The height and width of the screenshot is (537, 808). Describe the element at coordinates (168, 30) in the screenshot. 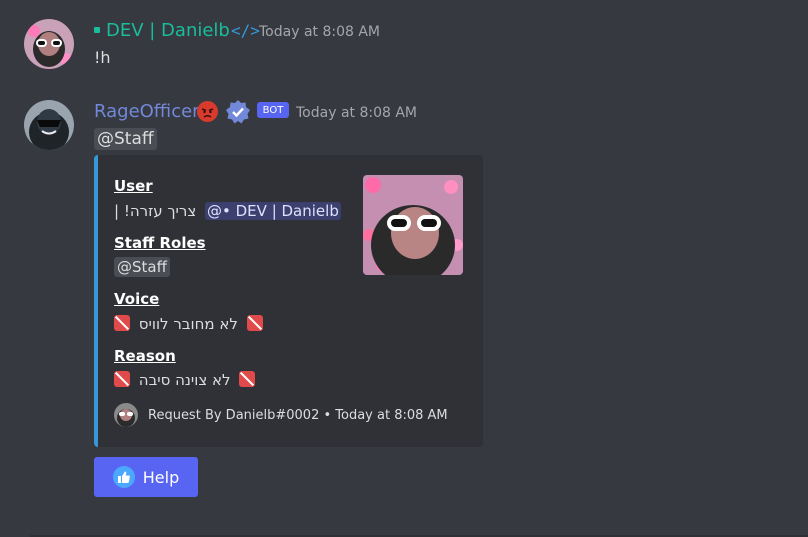

I see `username-text: DEV | Danielb` at that location.